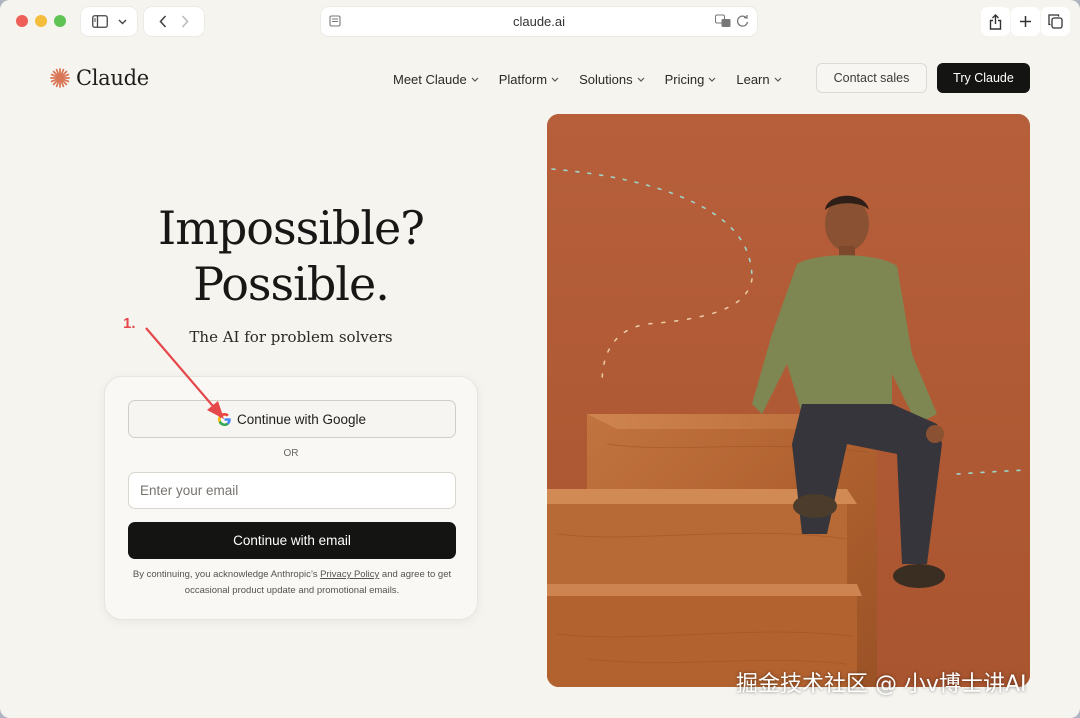  Describe the element at coordinates (99, 21) in the screenshot. I see `sidebar-icon` at that location.